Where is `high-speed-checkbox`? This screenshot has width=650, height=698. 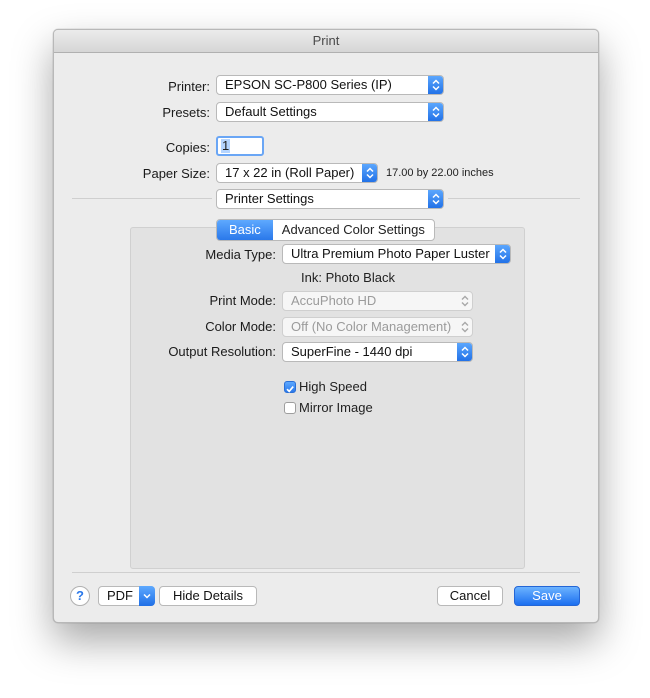 high-speed-checkbox is located at coordinates (290, 387).